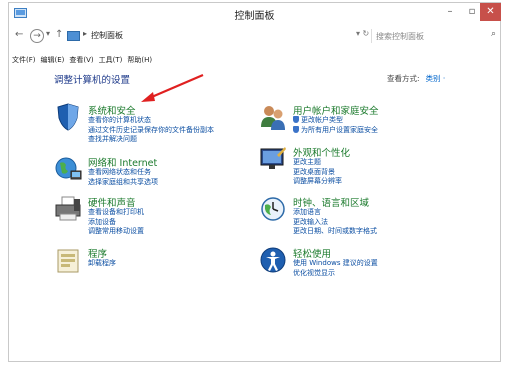  What do you see at coordinates (107, 35) in the screenshot?
I see `breadcrumb-item-control-panel: 控制面板` at bounding box center [107, 35].